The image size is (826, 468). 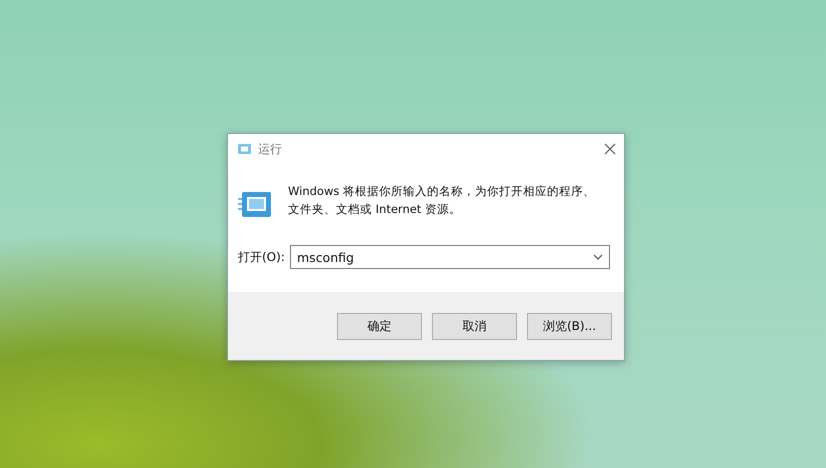 What do you see at coordinates (379, 326) in the screenshot?
I see `dialog-button: 确定` at bounding box center [379, 326].